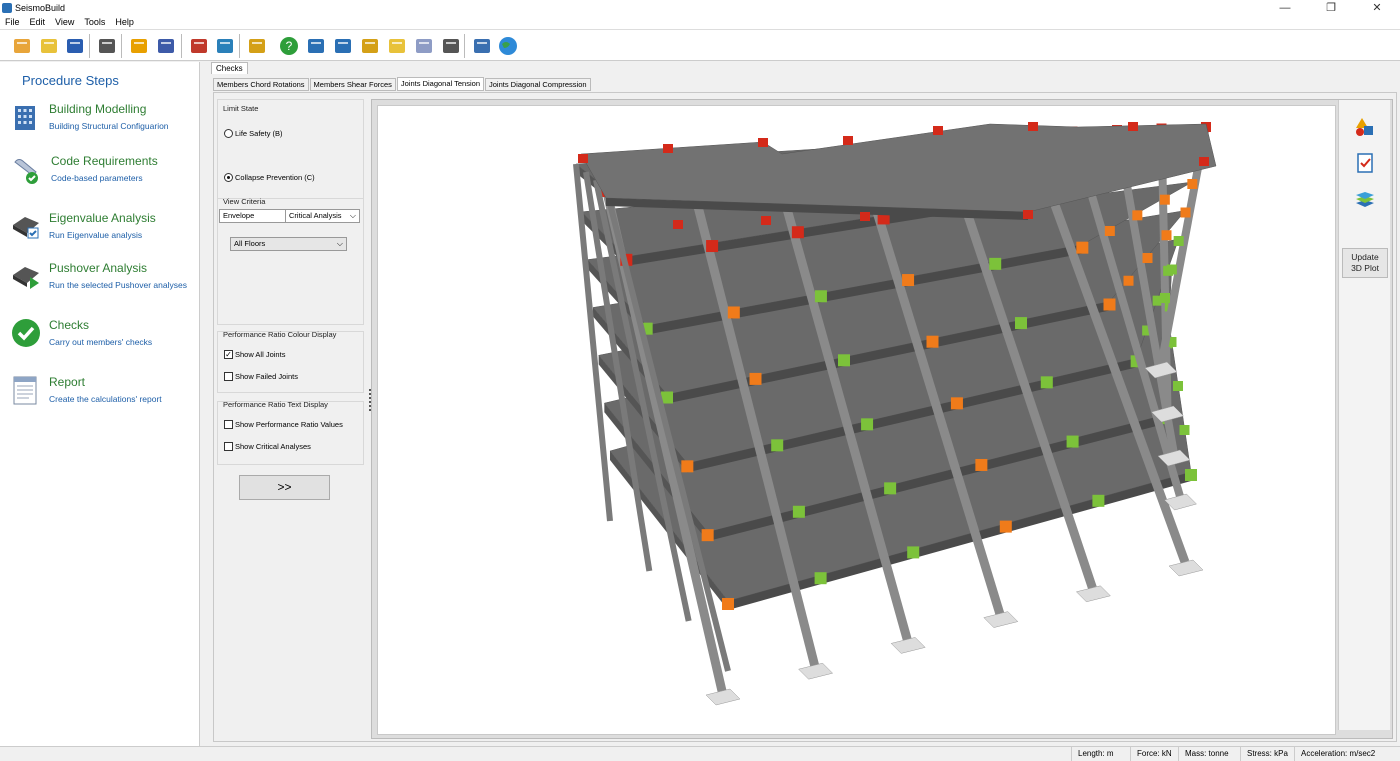  What do you see at coordinates (98, 268) in the screenshot?
I see `step-name: Pushover Analysis` at bounding box center [98, 268].